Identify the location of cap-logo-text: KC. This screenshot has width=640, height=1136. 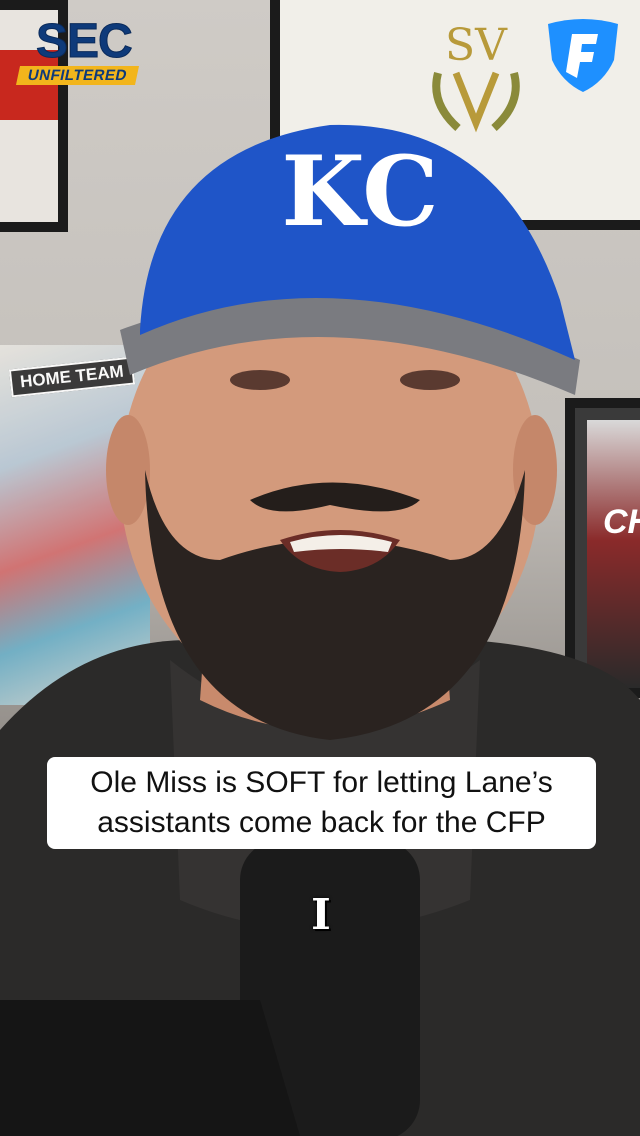
(359, 191).